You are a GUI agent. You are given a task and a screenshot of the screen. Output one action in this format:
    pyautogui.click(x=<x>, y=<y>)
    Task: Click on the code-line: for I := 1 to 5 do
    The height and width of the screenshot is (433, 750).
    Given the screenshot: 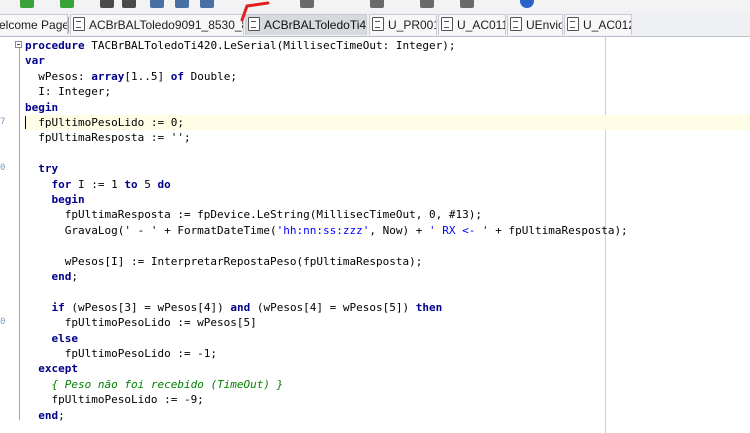 What is the action you would take?
    pyautogui.click(x=98, y=184)
    